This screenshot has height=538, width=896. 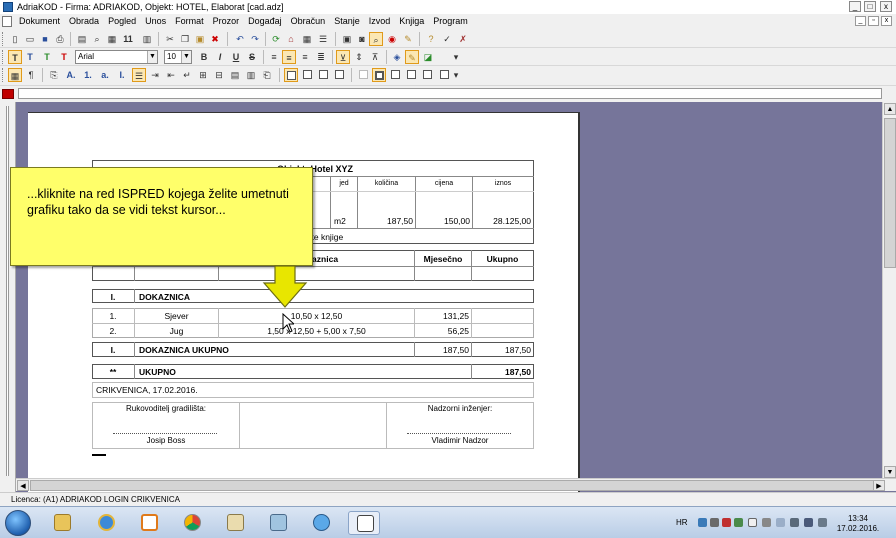 I want to click on break-icon: ↵, so click(x=187, y=75).